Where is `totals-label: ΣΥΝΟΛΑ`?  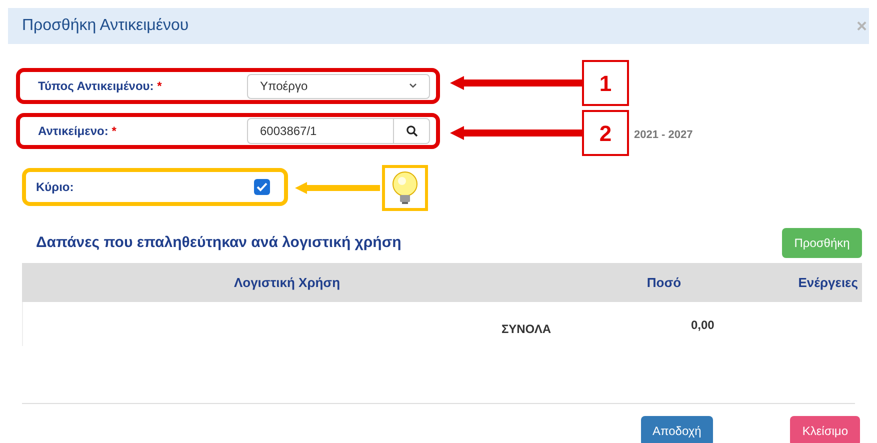 totals-label: ΣΥΝΟΛΑ is located at coordinates (526, 329).